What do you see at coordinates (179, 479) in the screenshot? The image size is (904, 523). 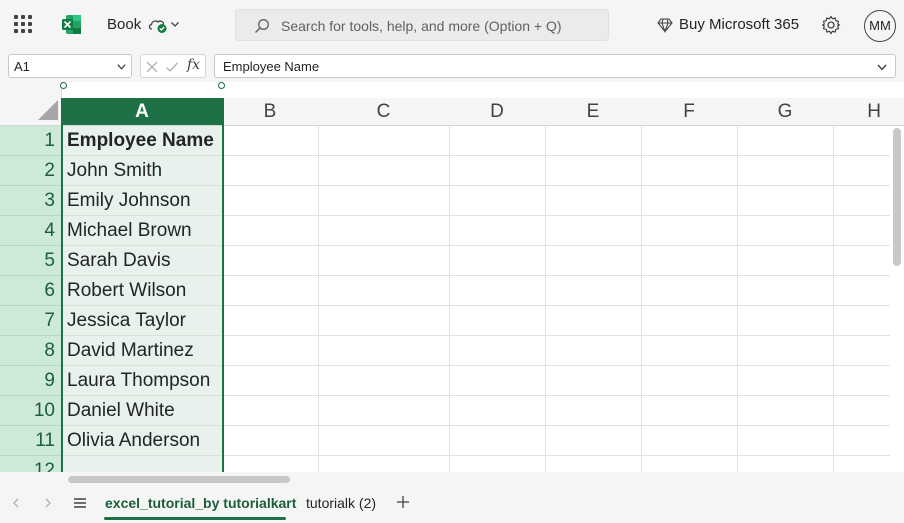 I see `horizontal-scroll-thumb` at bounding box center [179, 479].